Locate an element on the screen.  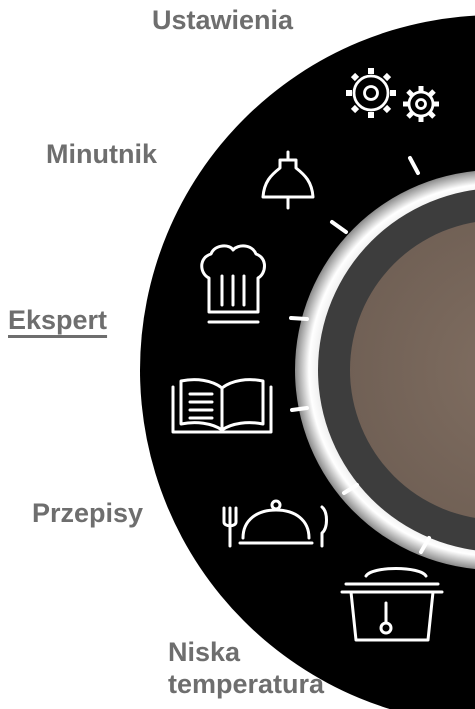
menu-label-niska-temperatura: Niska temperatura is located at coordinates (246, 668).